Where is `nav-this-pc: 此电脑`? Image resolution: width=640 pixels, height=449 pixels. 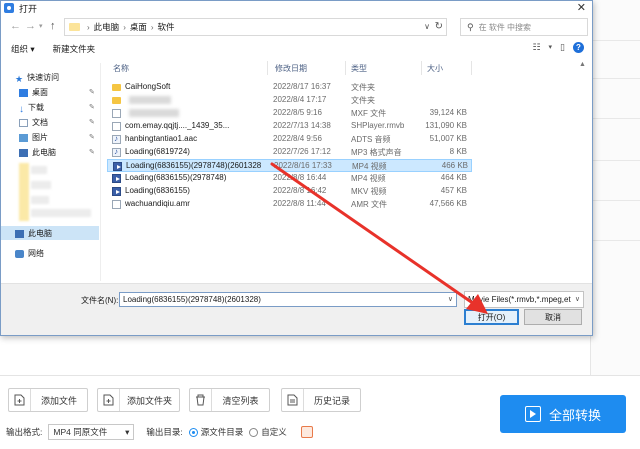 nav-this-pc: 此电脑 is located at coordinates (33, 233).